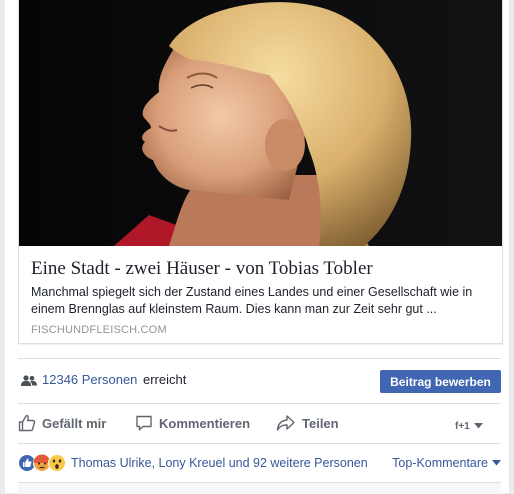  I want to click on comment-icon, so click(144, 423).